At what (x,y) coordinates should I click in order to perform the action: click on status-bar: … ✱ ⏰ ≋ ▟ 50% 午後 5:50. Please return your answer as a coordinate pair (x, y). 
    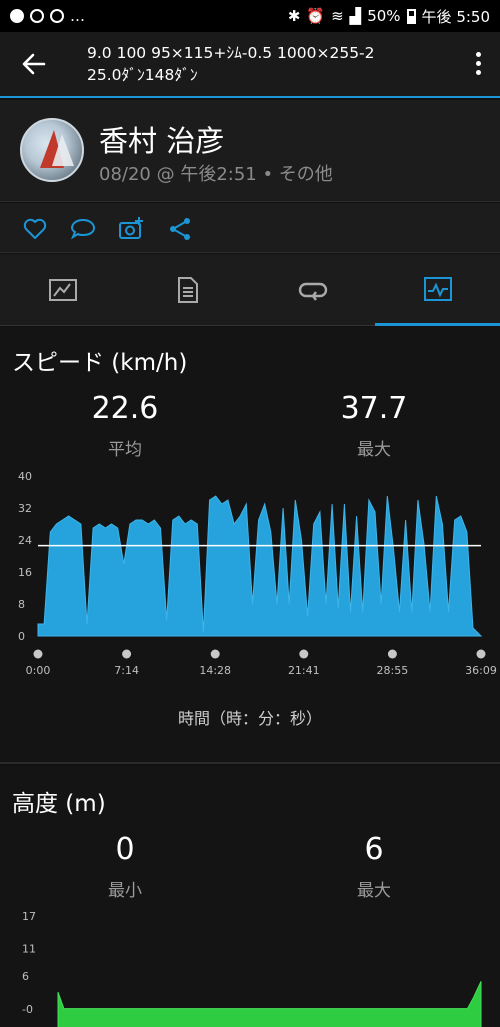
    Looking at the image, I should click on (250, 16).